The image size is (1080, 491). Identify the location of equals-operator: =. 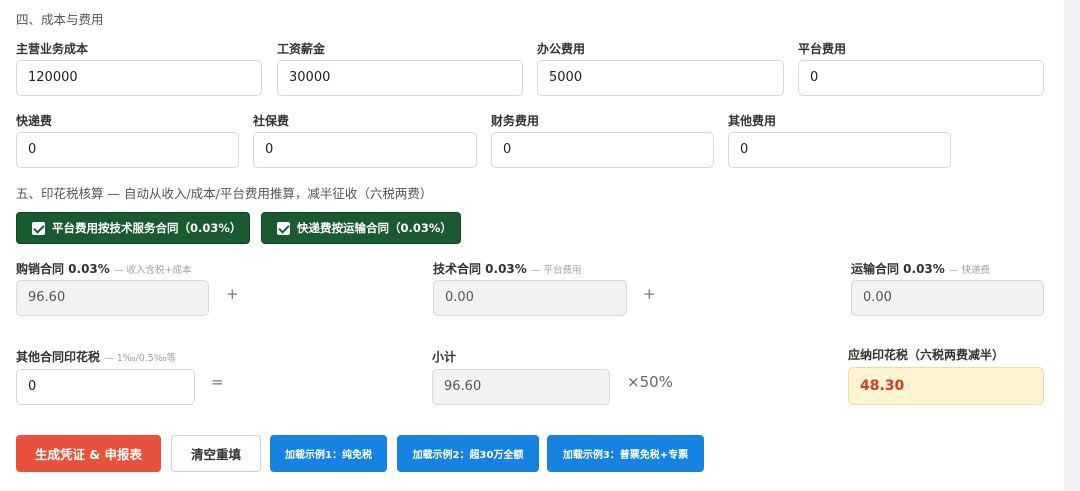
(217, 382).